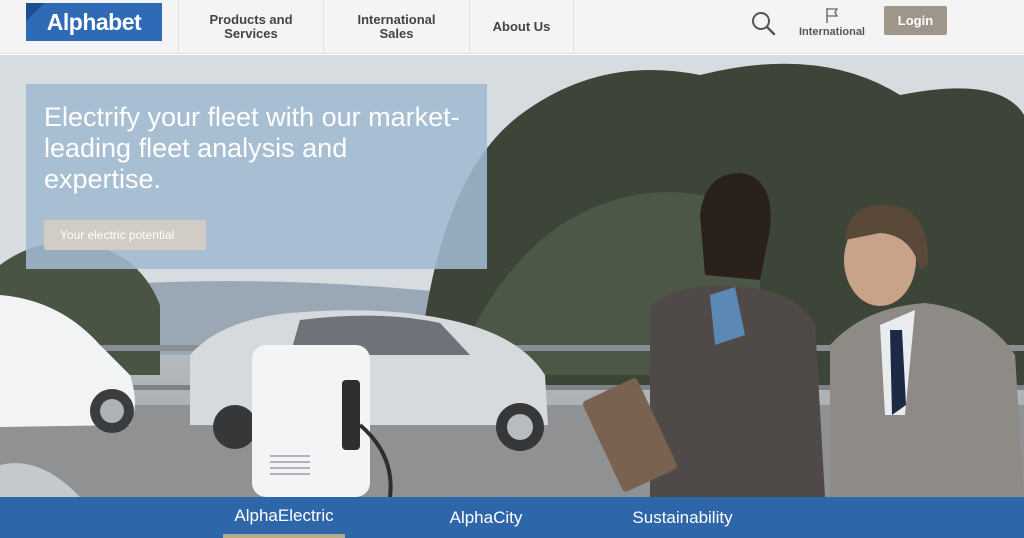  I want to click on tab-alphaelectric-label: AlphaElectric, so click(284, 515).